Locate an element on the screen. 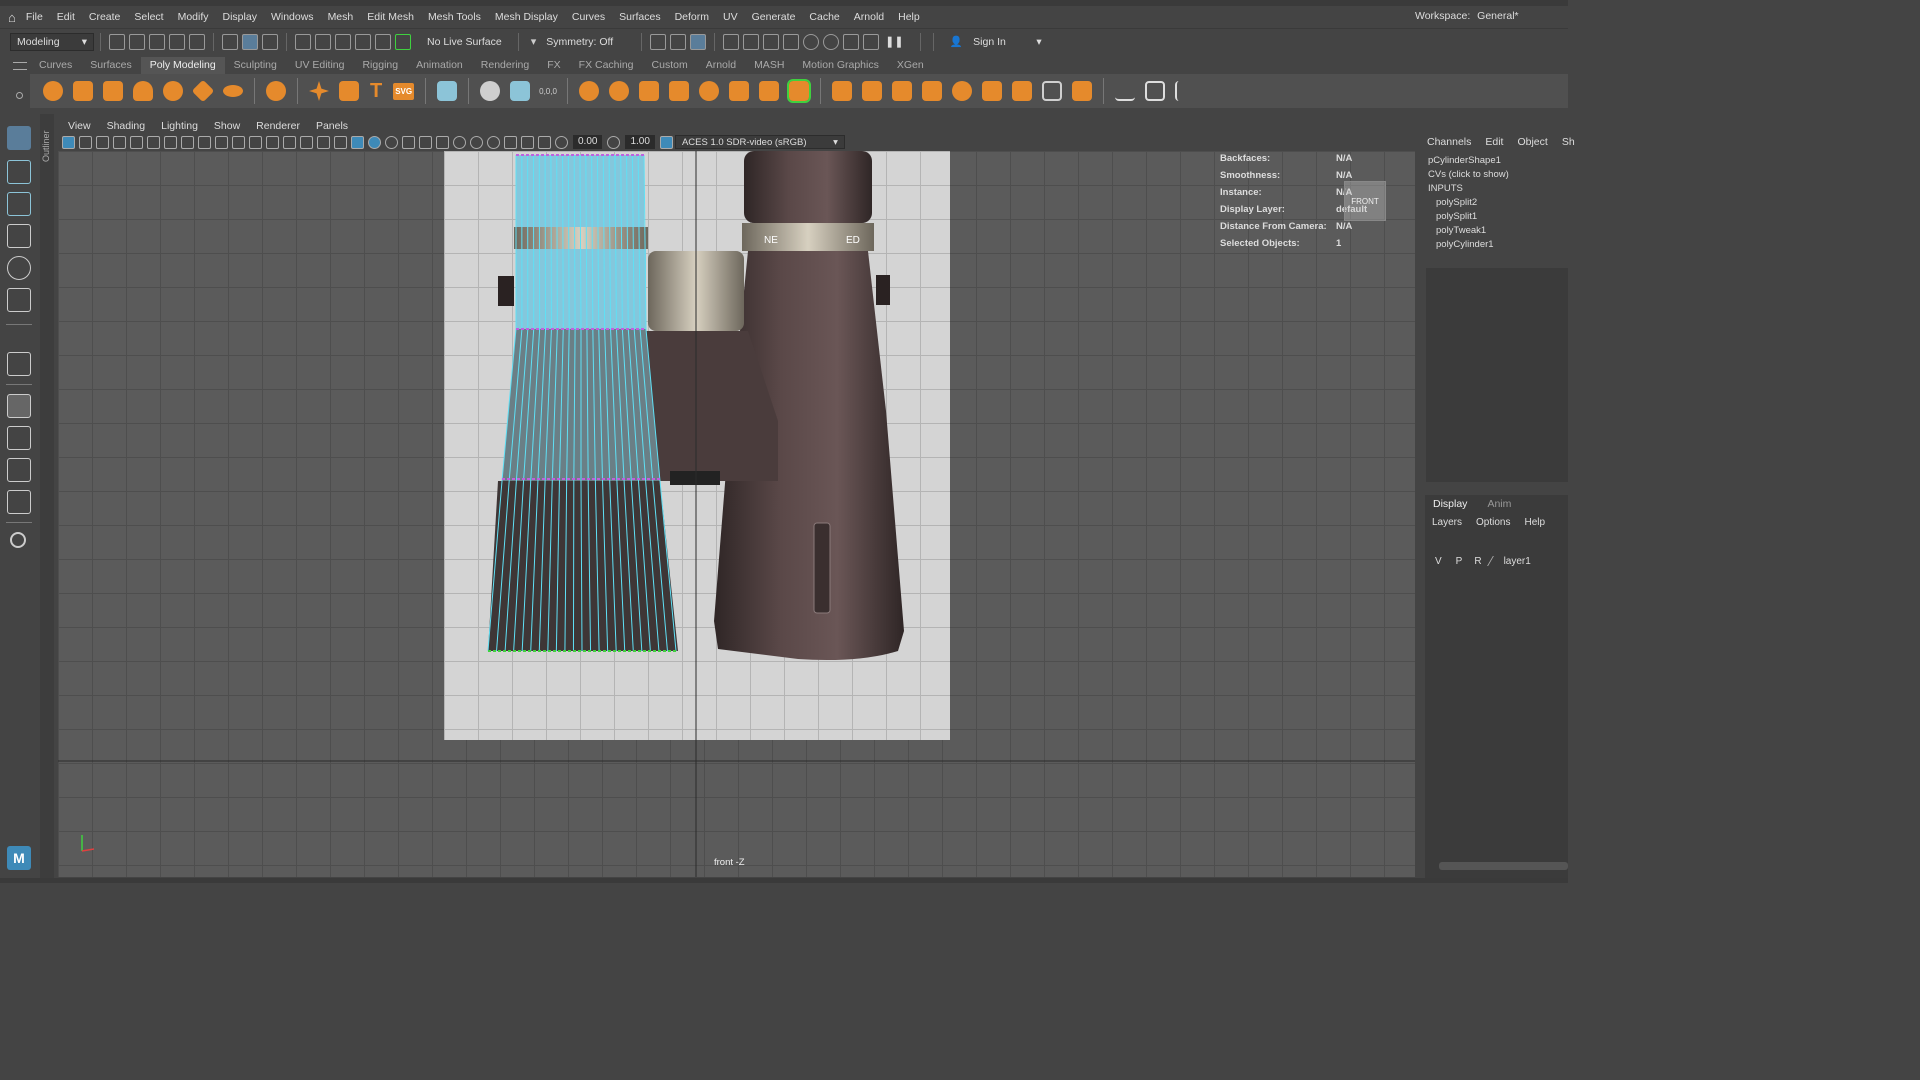 The height and width of the screenshot is (1080, 1920). input-node: polySplit2 is located at coordinates (1498, 203).